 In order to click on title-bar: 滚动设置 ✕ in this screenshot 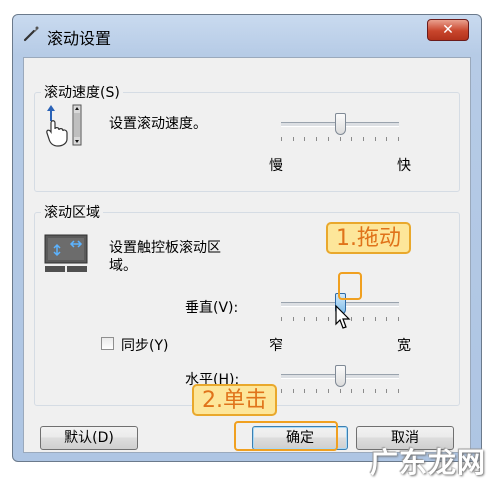, I will do `click(247, 35)`.